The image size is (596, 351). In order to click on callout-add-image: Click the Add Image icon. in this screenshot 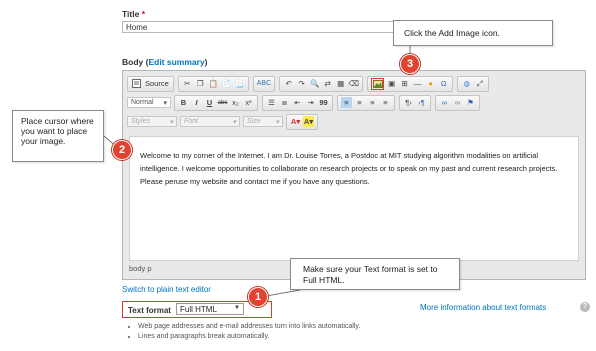, I will do `click(473, 33)`.